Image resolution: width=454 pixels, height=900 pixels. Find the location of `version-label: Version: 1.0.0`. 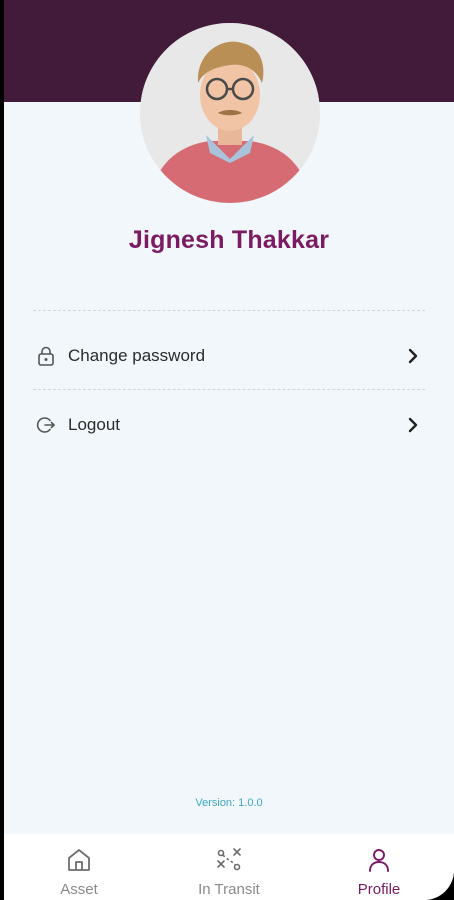

version-label: Version: 1.0.0 is located at coordinates (229, 803).